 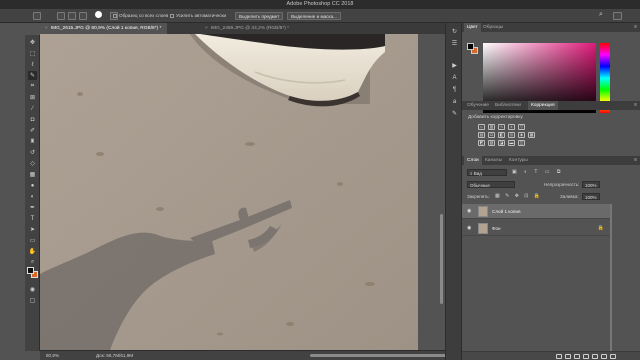 What do you see at coordinates (32, 207) in the screenshot?
I see `pen-tool-icon: ✒` at bounding box center [32, 207].